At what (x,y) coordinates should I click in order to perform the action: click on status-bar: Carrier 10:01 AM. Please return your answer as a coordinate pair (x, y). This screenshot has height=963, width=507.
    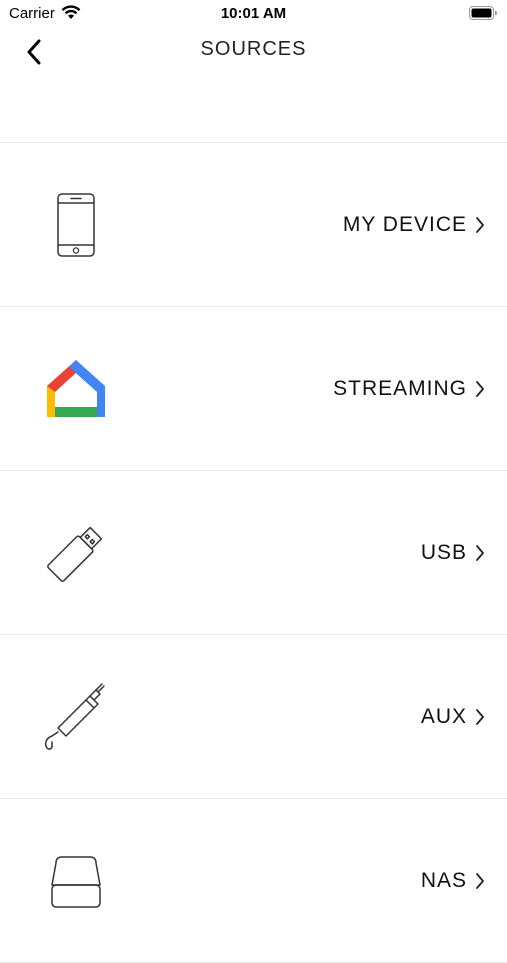
    Looking at the image, I should click on (253, 15).